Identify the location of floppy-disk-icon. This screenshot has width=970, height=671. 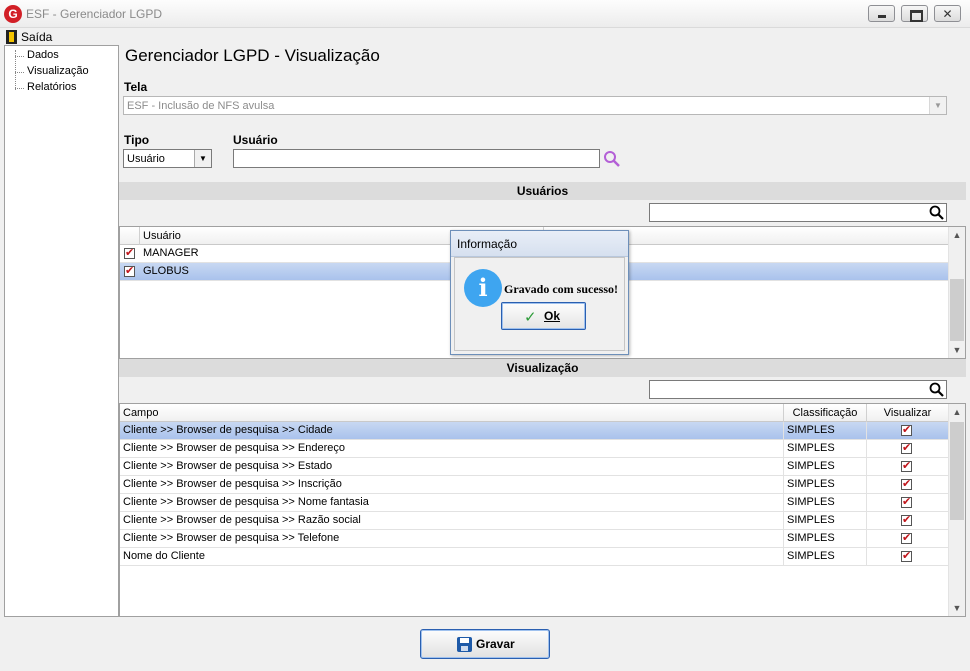
(464, 644).